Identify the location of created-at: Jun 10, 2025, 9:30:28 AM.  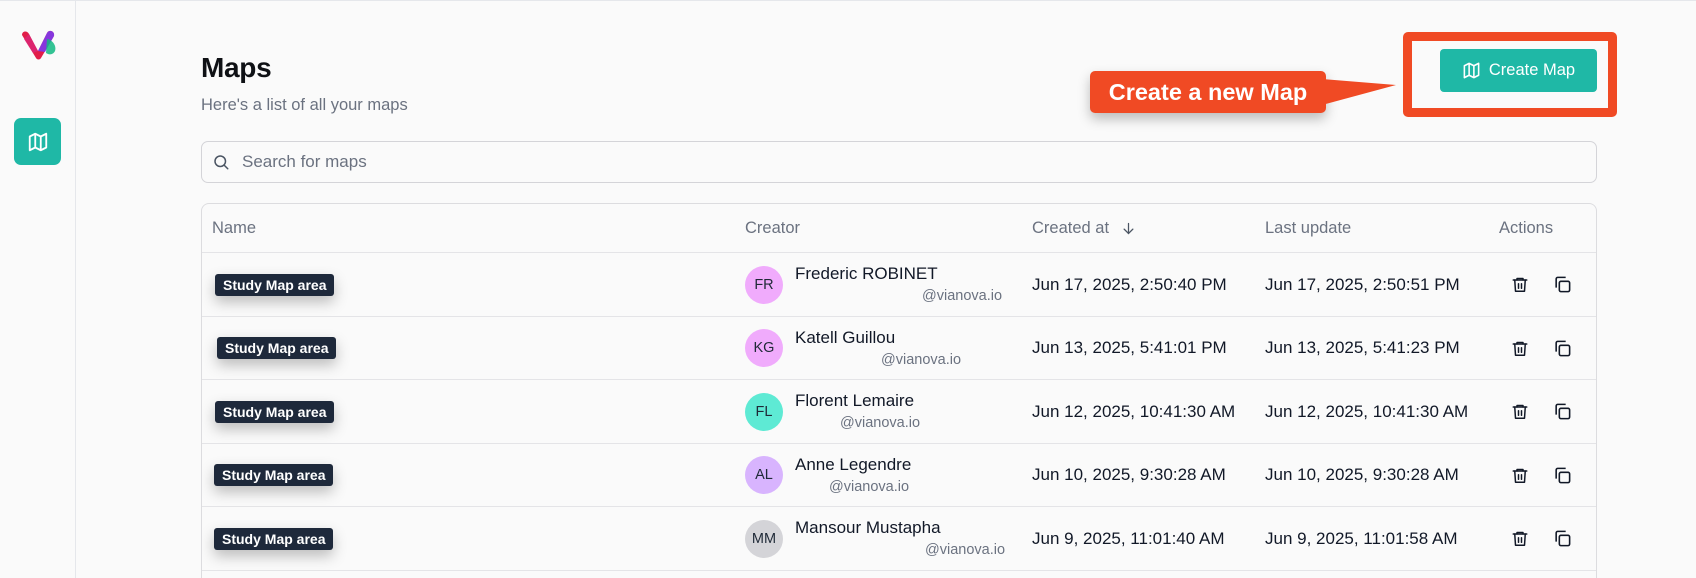
(1129, 474).